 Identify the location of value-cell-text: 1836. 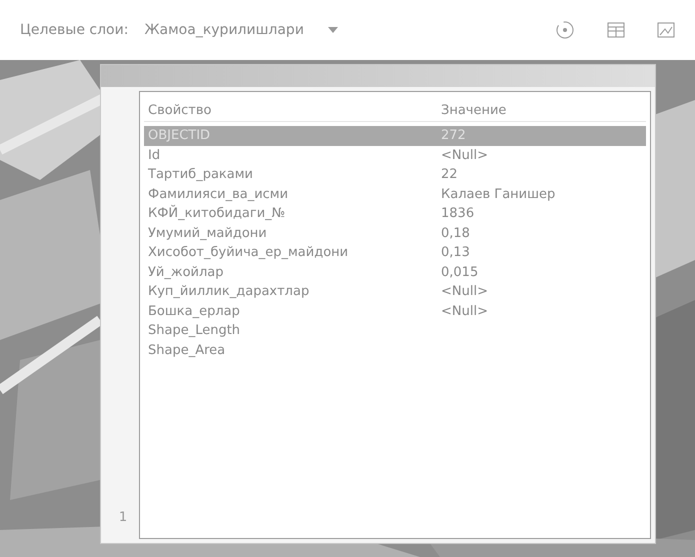
(457, 214).